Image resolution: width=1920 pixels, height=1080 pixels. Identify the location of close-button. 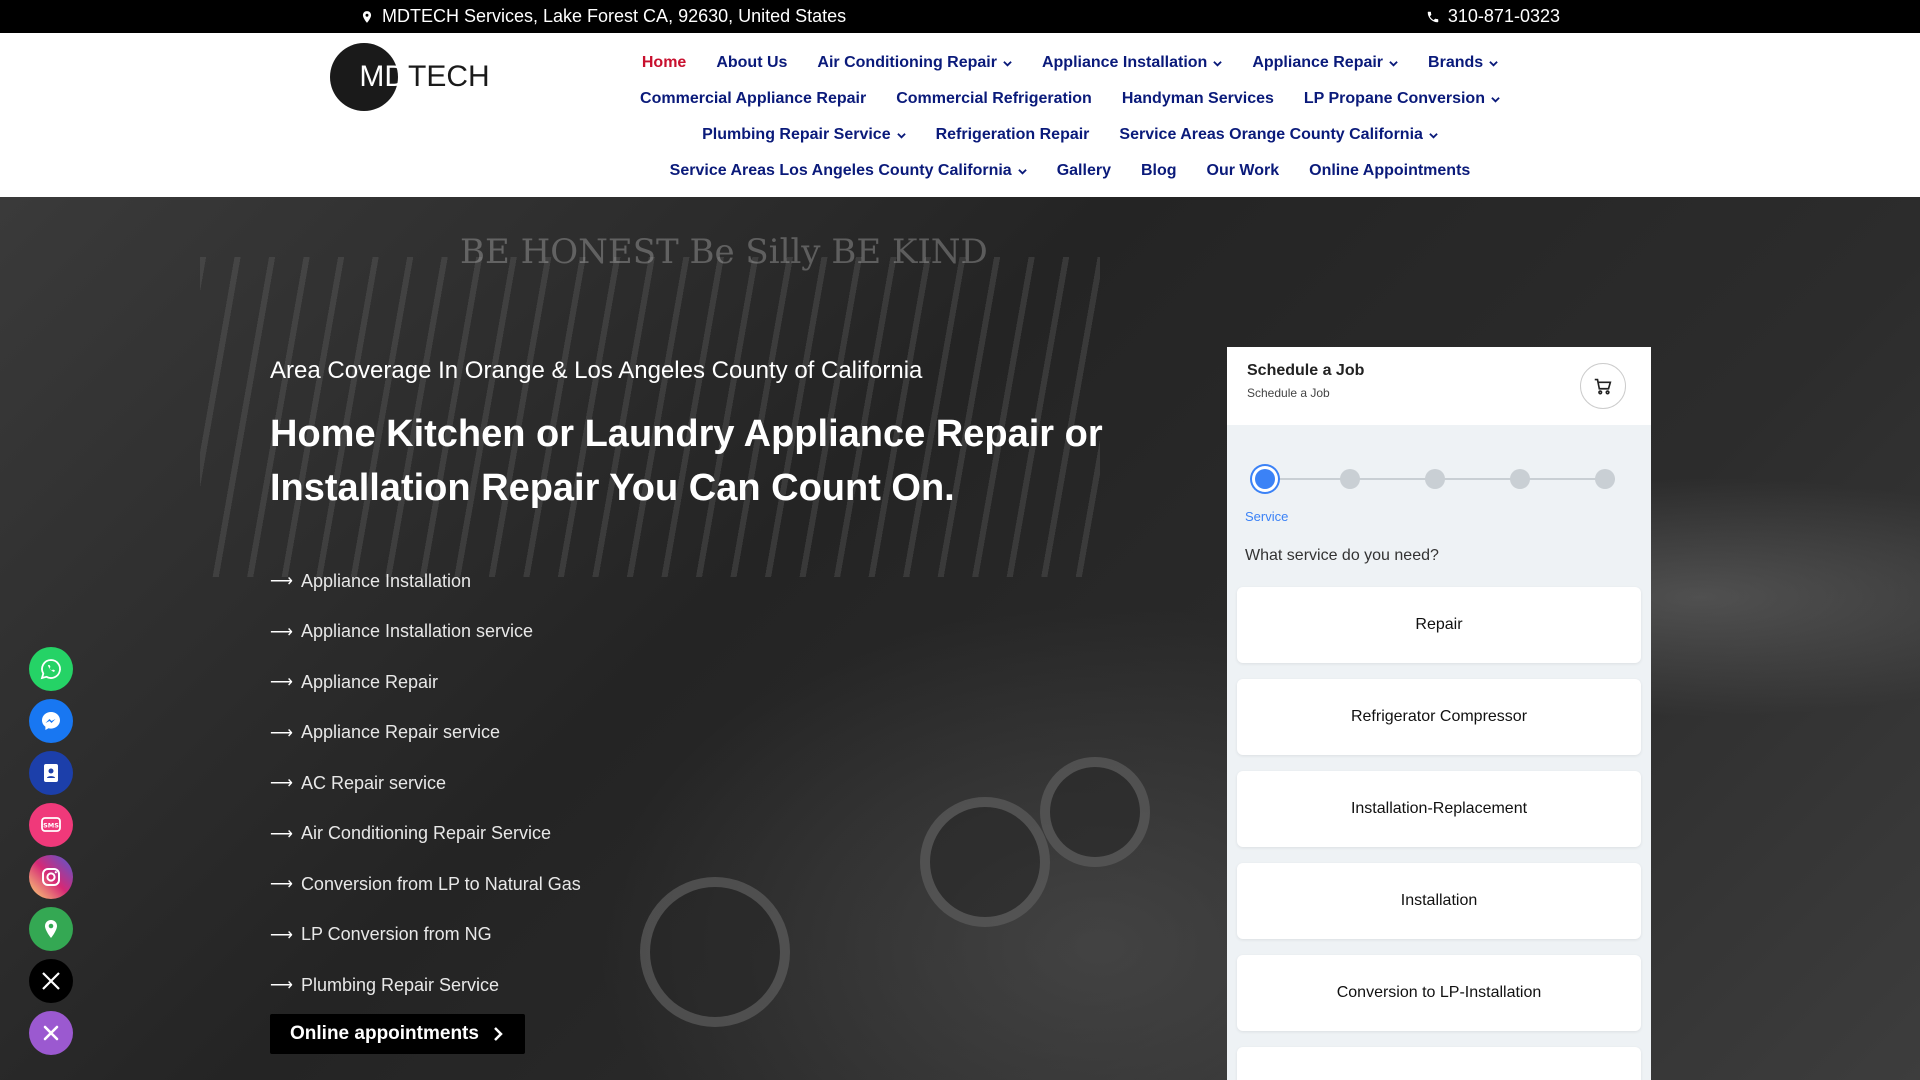
(51, 1033).